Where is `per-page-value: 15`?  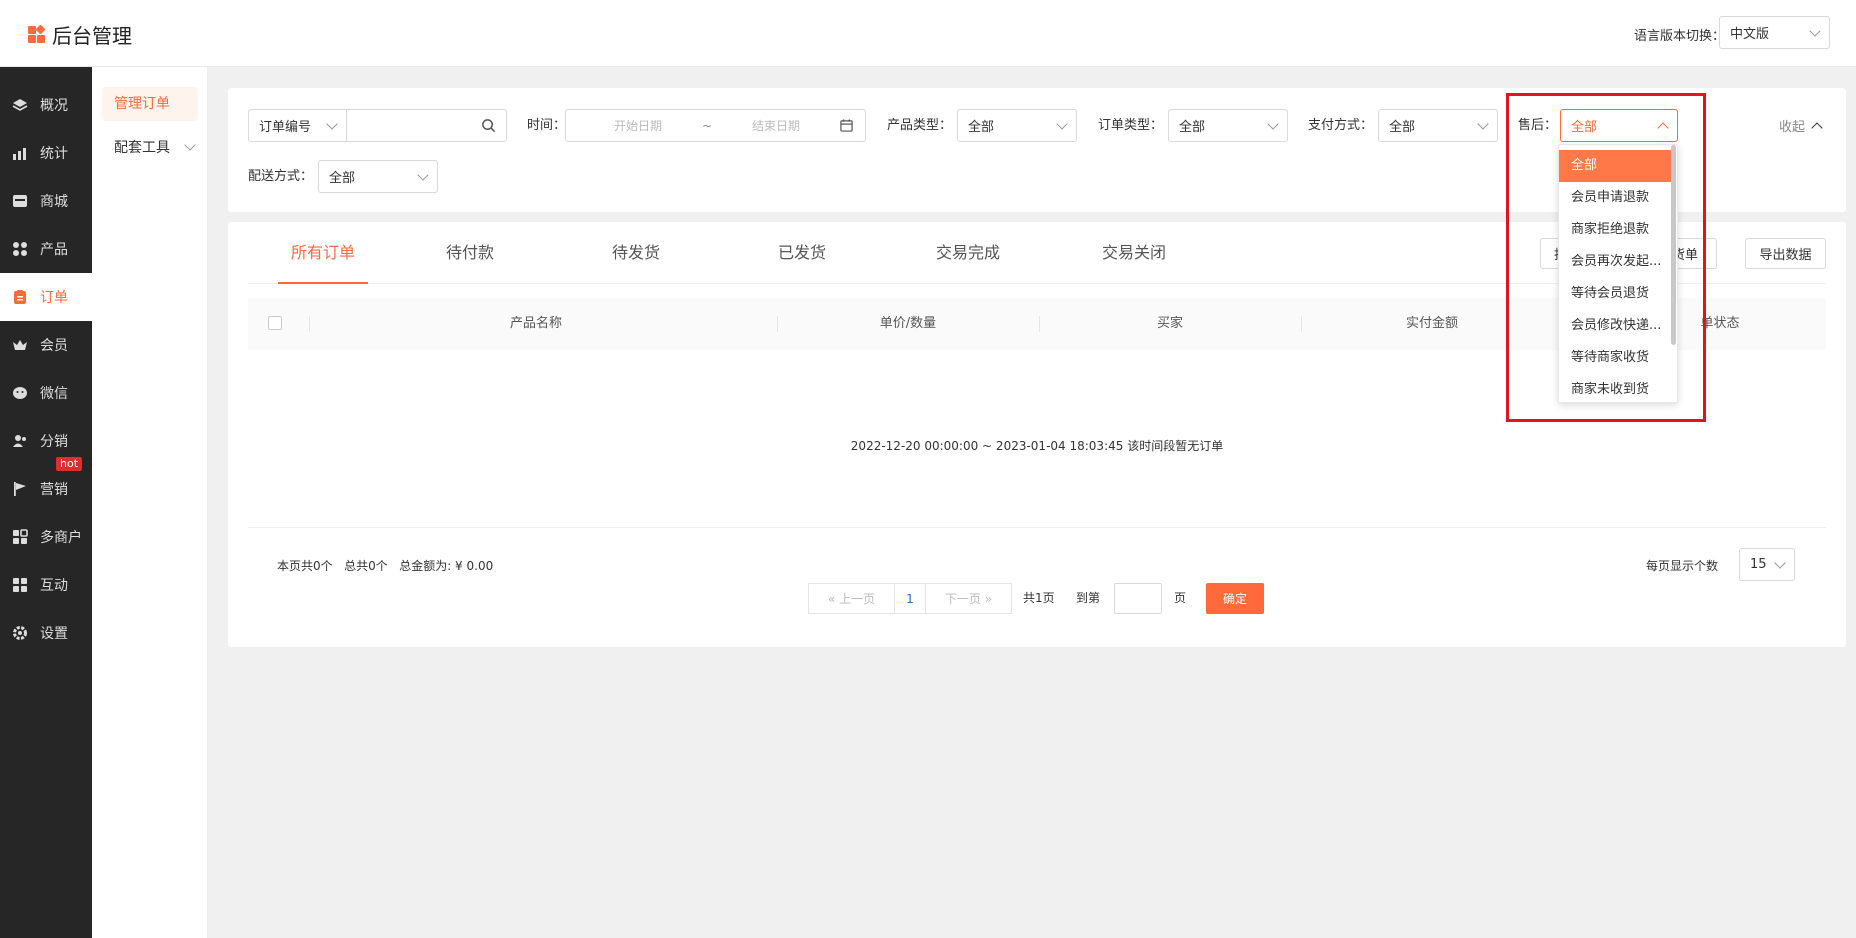 per-page-value: 15 is located at coordinates (1758, 564).